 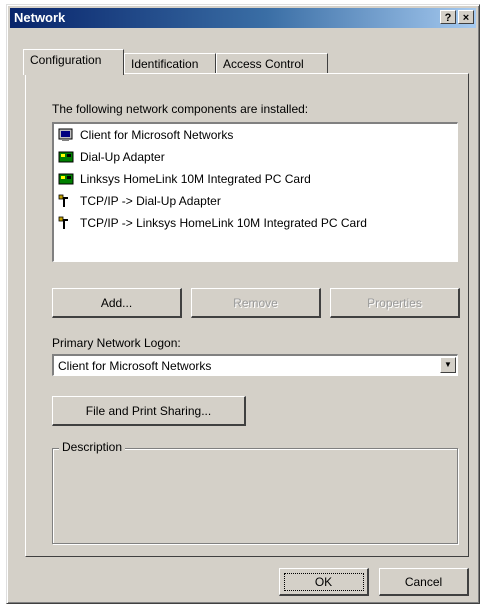 What do you see at coordinates (255, 201) in the screenshot?
I see `list-item: TCP/IP -> Dial-Up Adapter` at bounding box center [255, 201].